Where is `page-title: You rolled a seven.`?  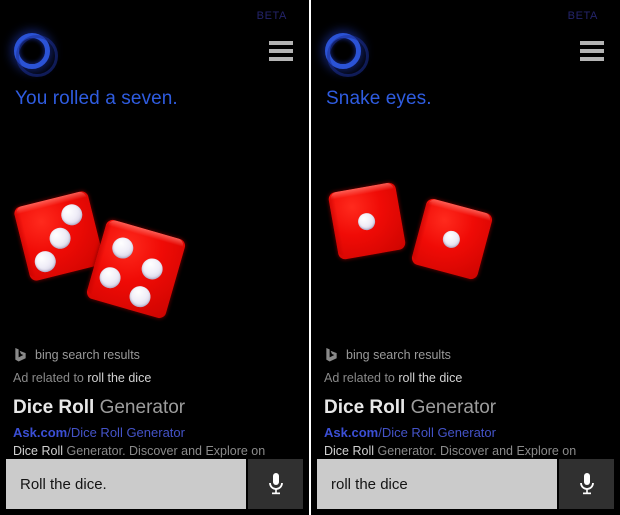
page-title: You rolled a seven. is located at coordinates (96, 98).